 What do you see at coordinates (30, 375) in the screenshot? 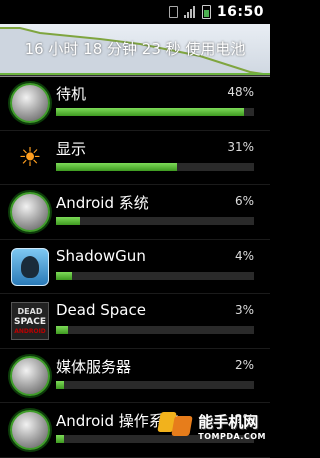
I see `media-server-icon` at bounding box center [30, 375].